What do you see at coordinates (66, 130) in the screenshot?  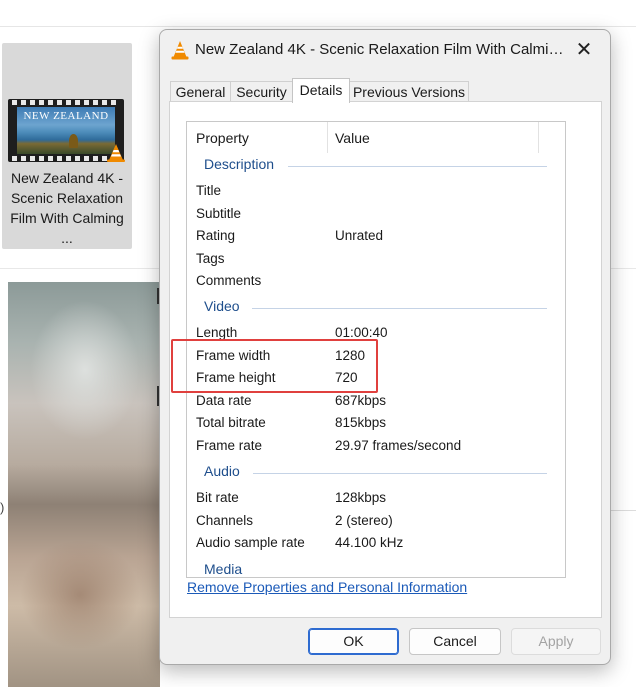 I see `thumbnail-image: NEW ZEALAND` at bounding box center [66, 130].